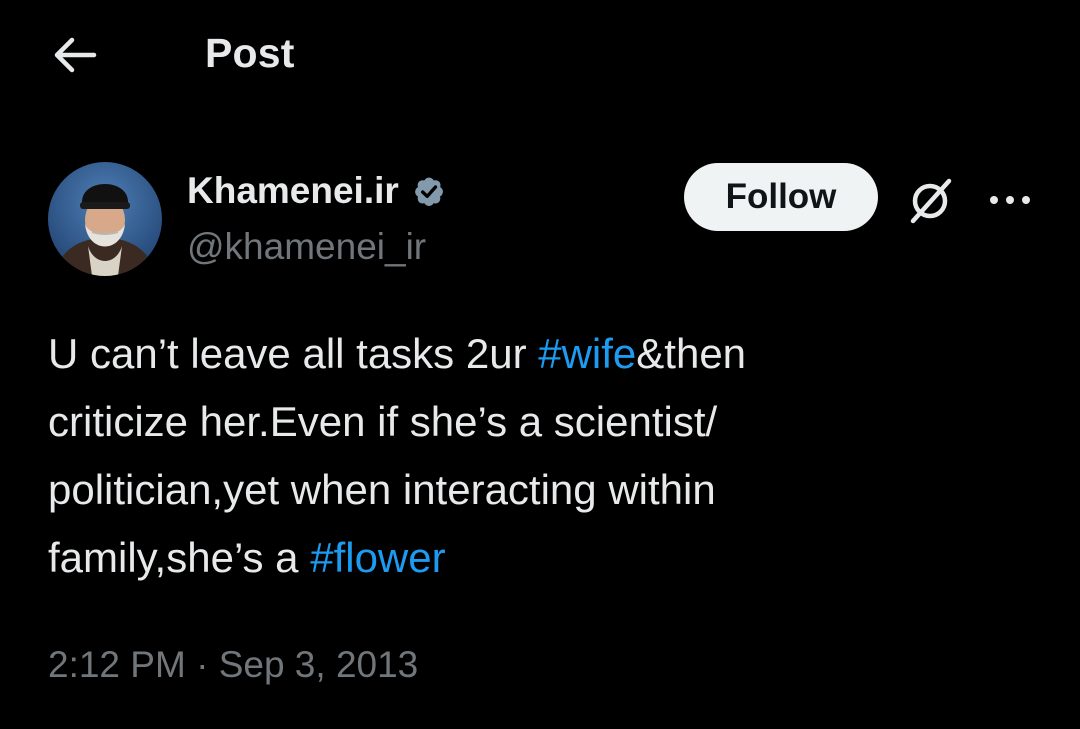  I want to click on post-date: Sep 3, 2013, so click(318, 664).